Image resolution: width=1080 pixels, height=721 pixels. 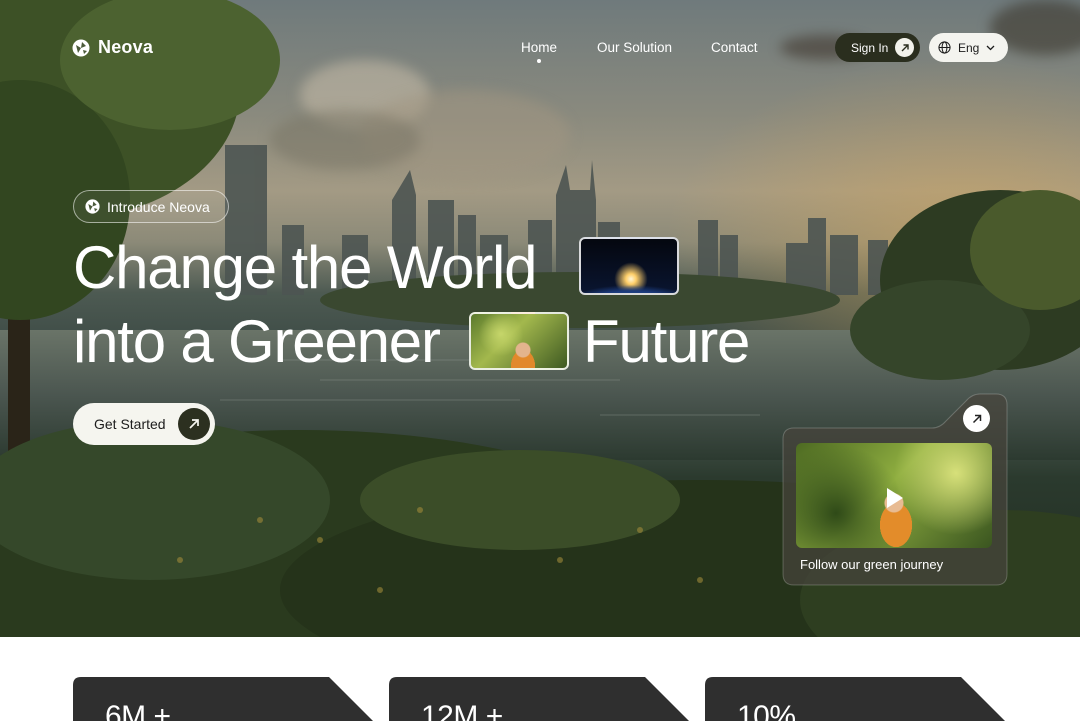 What do you see at coordinates (895, 498) in the screenshot?
I see `play-icon` at bounding box center [895, 498].